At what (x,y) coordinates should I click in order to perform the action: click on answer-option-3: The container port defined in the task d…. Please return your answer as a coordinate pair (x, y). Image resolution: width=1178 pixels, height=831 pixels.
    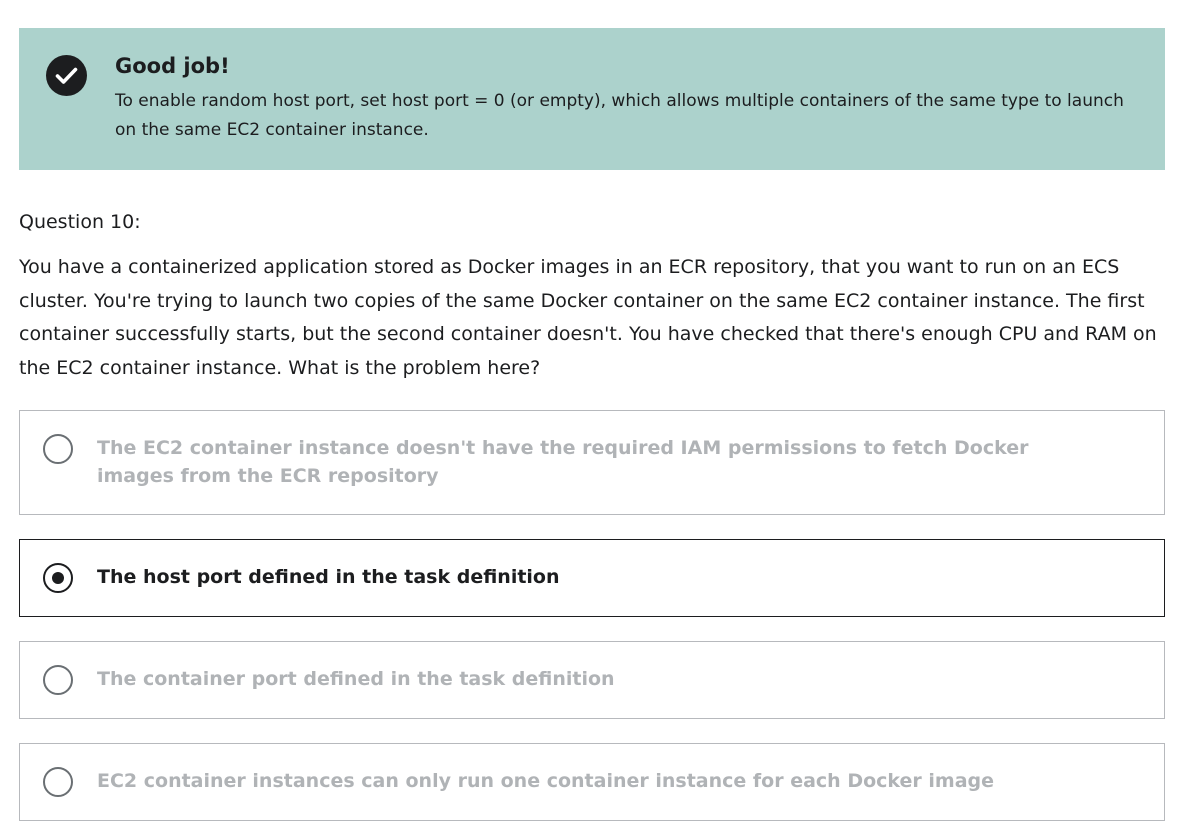
    Looking at the image, I should click on (592, 680).